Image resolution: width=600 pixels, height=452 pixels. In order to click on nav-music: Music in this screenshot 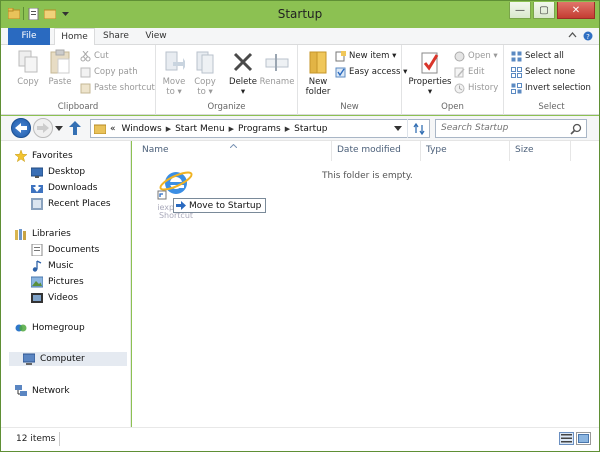, I will do `click(52, 266)`.